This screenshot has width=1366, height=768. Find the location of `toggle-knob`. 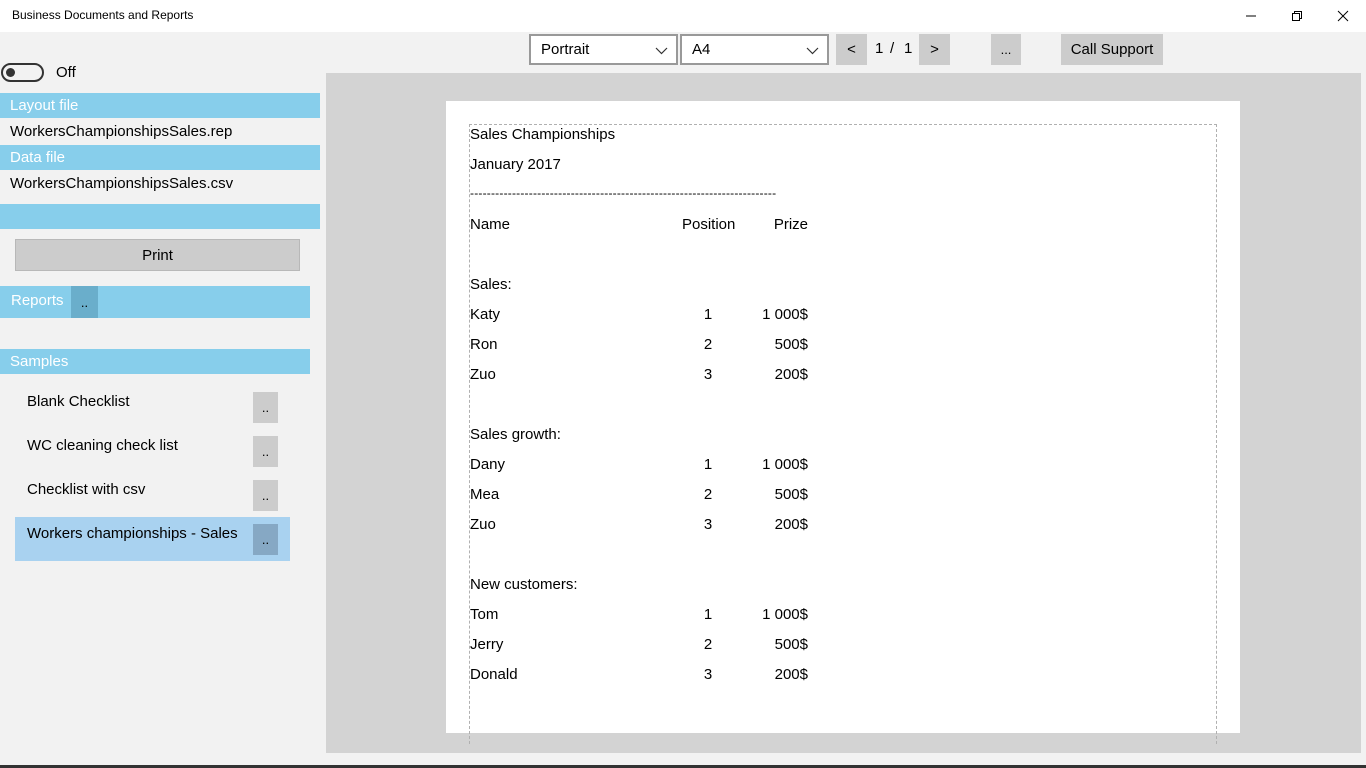

toggle-knob is located at coordinates (10, 72).